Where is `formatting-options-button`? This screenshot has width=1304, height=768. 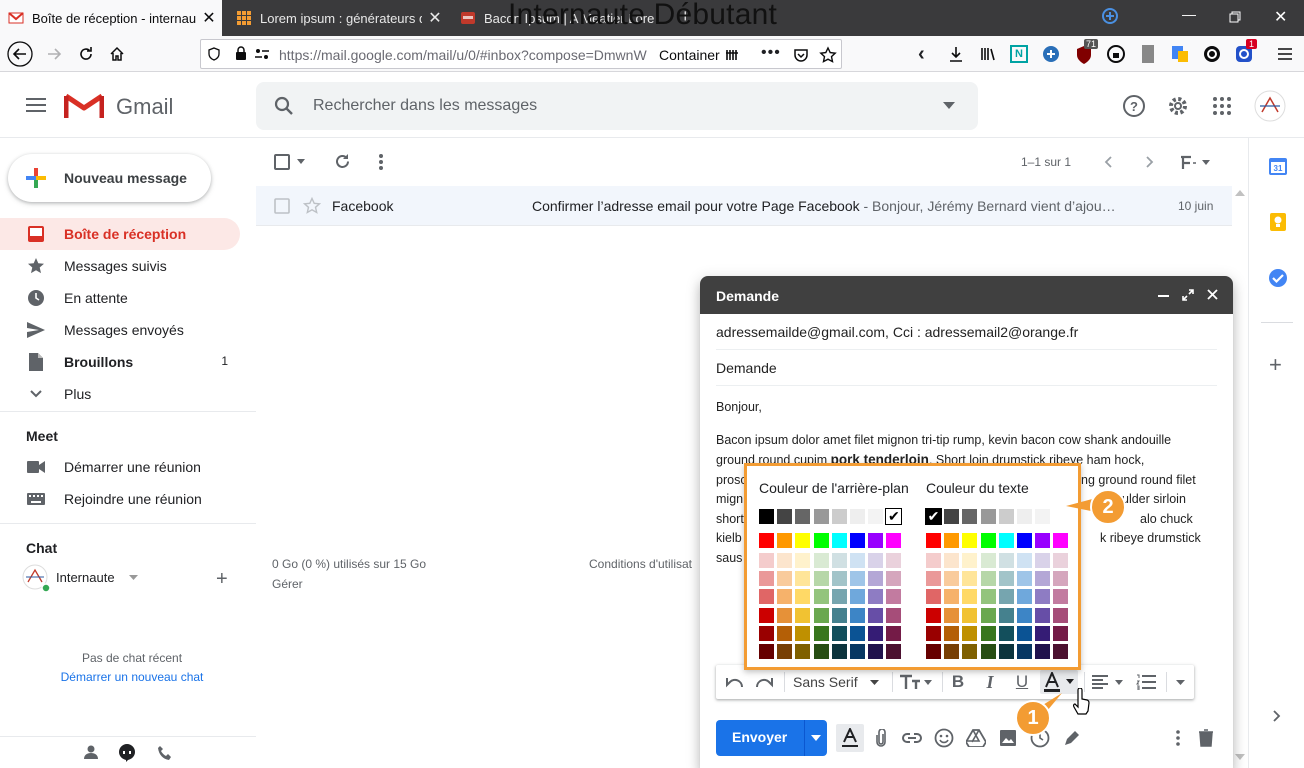 formatting-options-button is located at coordinates (850, 738).